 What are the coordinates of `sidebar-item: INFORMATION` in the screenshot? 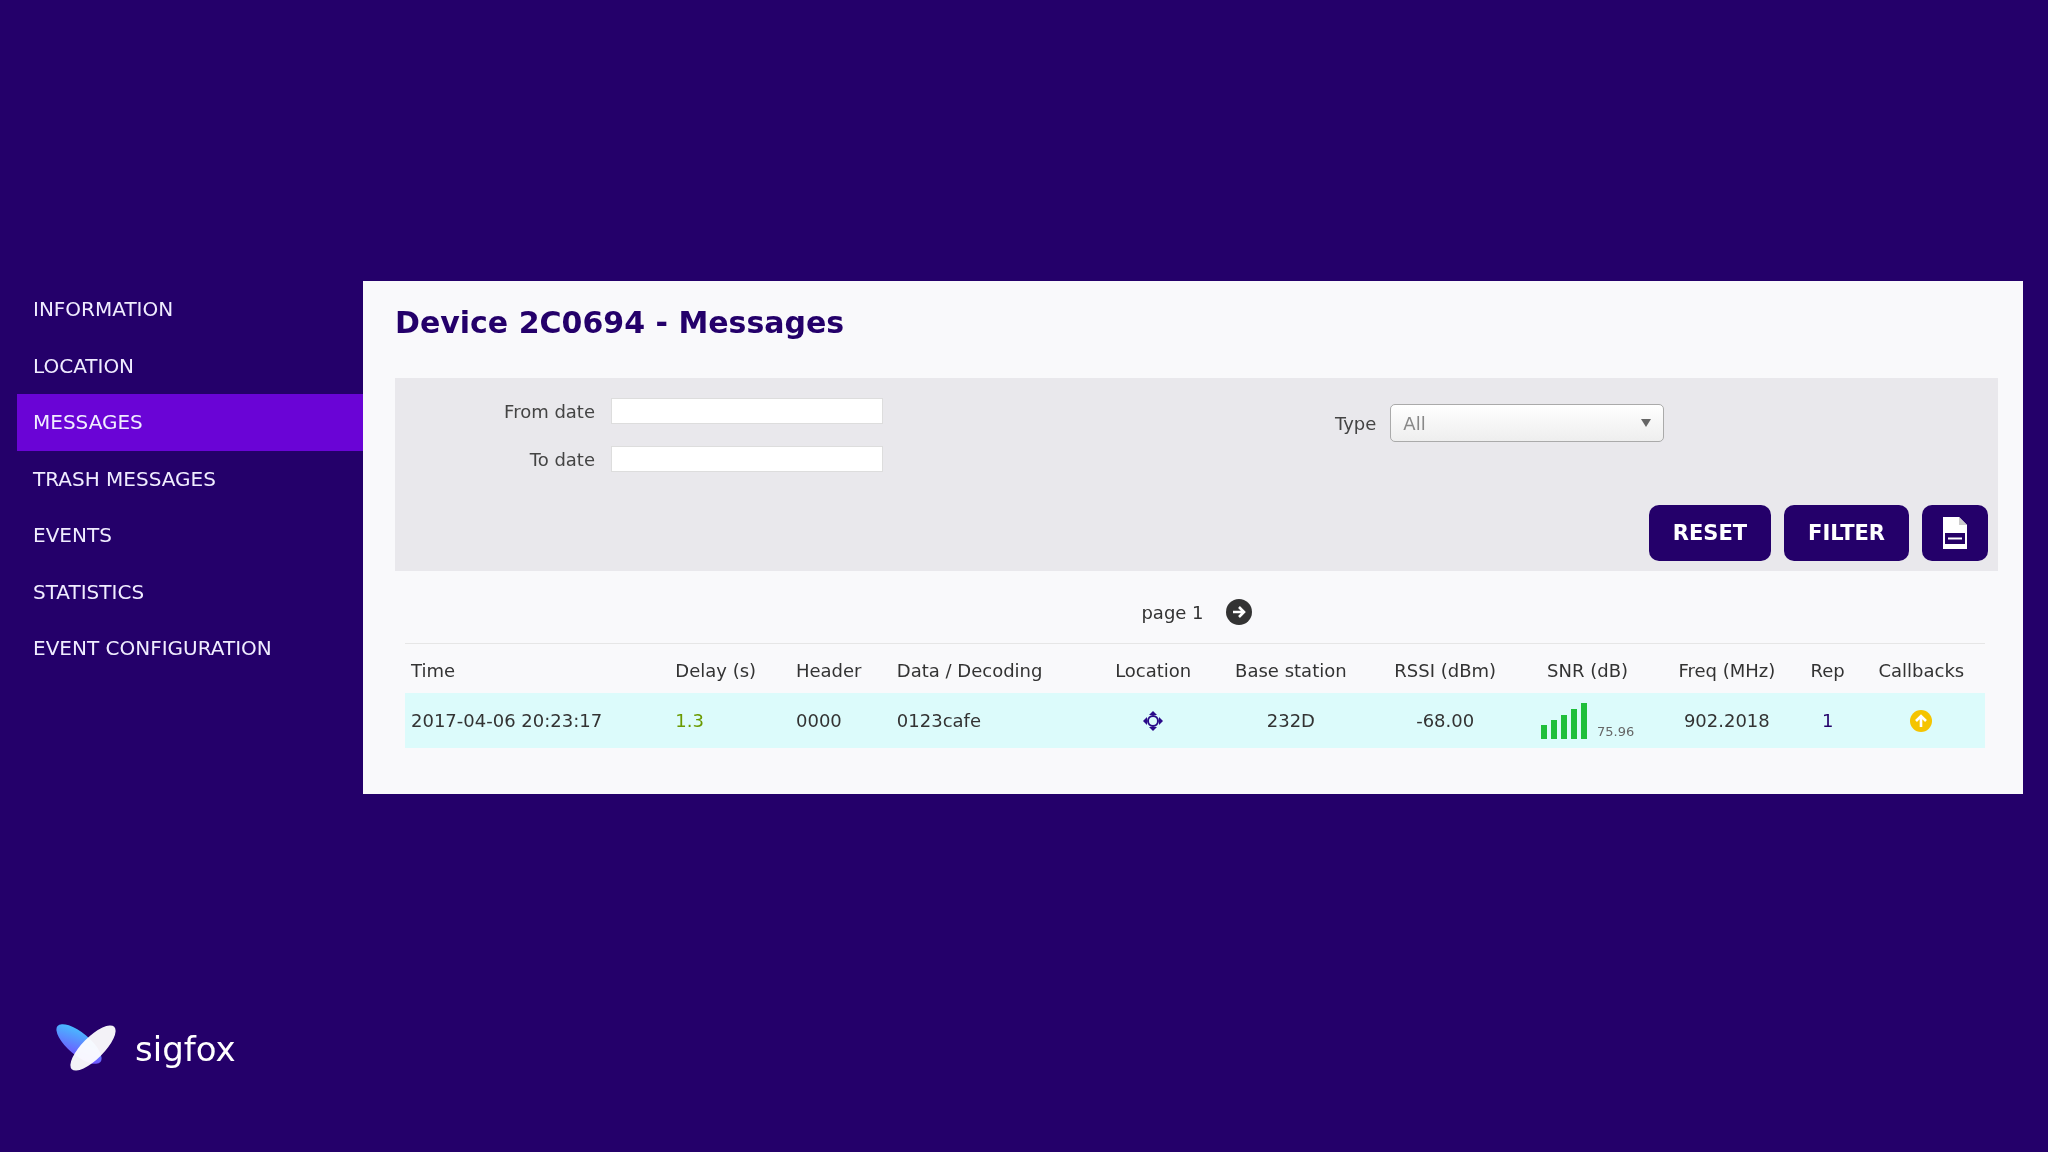 It's located at (190, 309).